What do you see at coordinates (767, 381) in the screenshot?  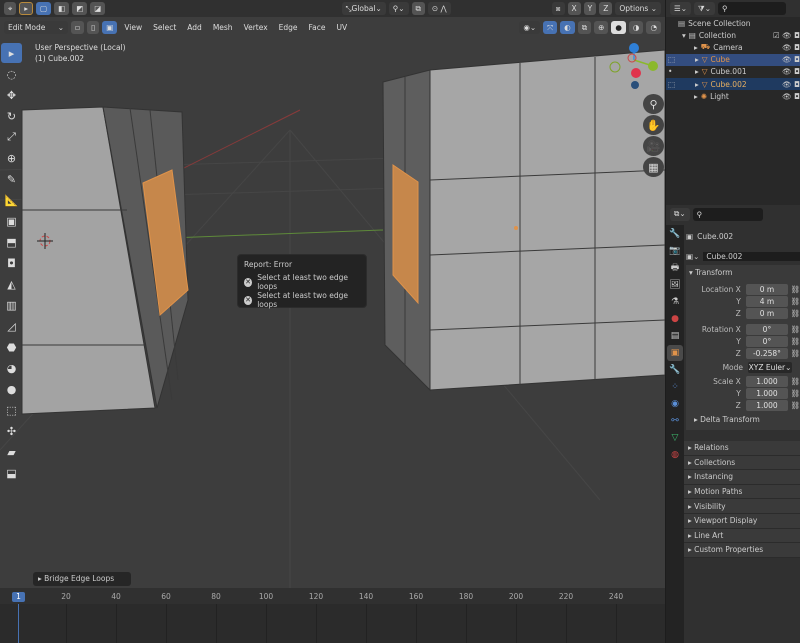 I see `scale-x-field: 1.000` at bounding box center [767, 381].